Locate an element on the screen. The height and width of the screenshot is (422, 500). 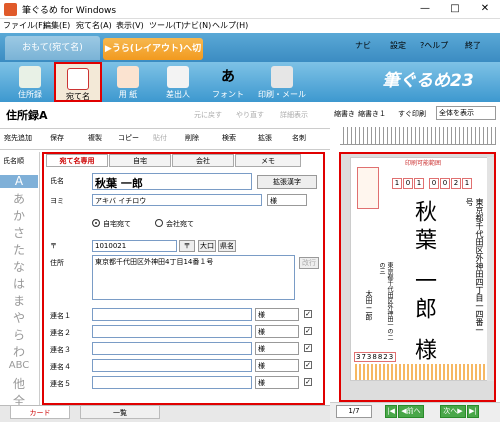
duplicate-button: 複製 is located at coordinates (95, 138).